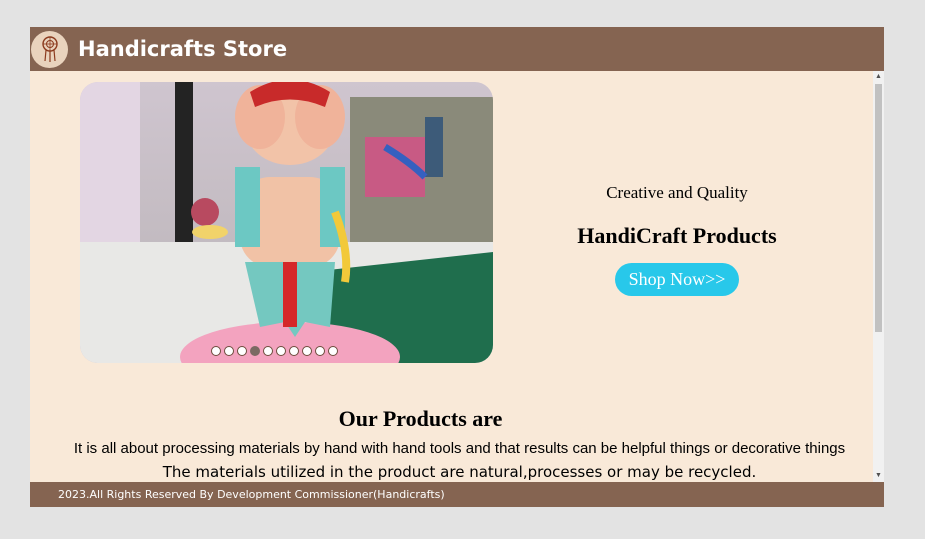 The height and width of the screenshot is (539, 925). What do you see at coordinates (677, 235) in the screenshot?
I see `promo-title: HandiCraft Products` at bounding box center [677, 235].